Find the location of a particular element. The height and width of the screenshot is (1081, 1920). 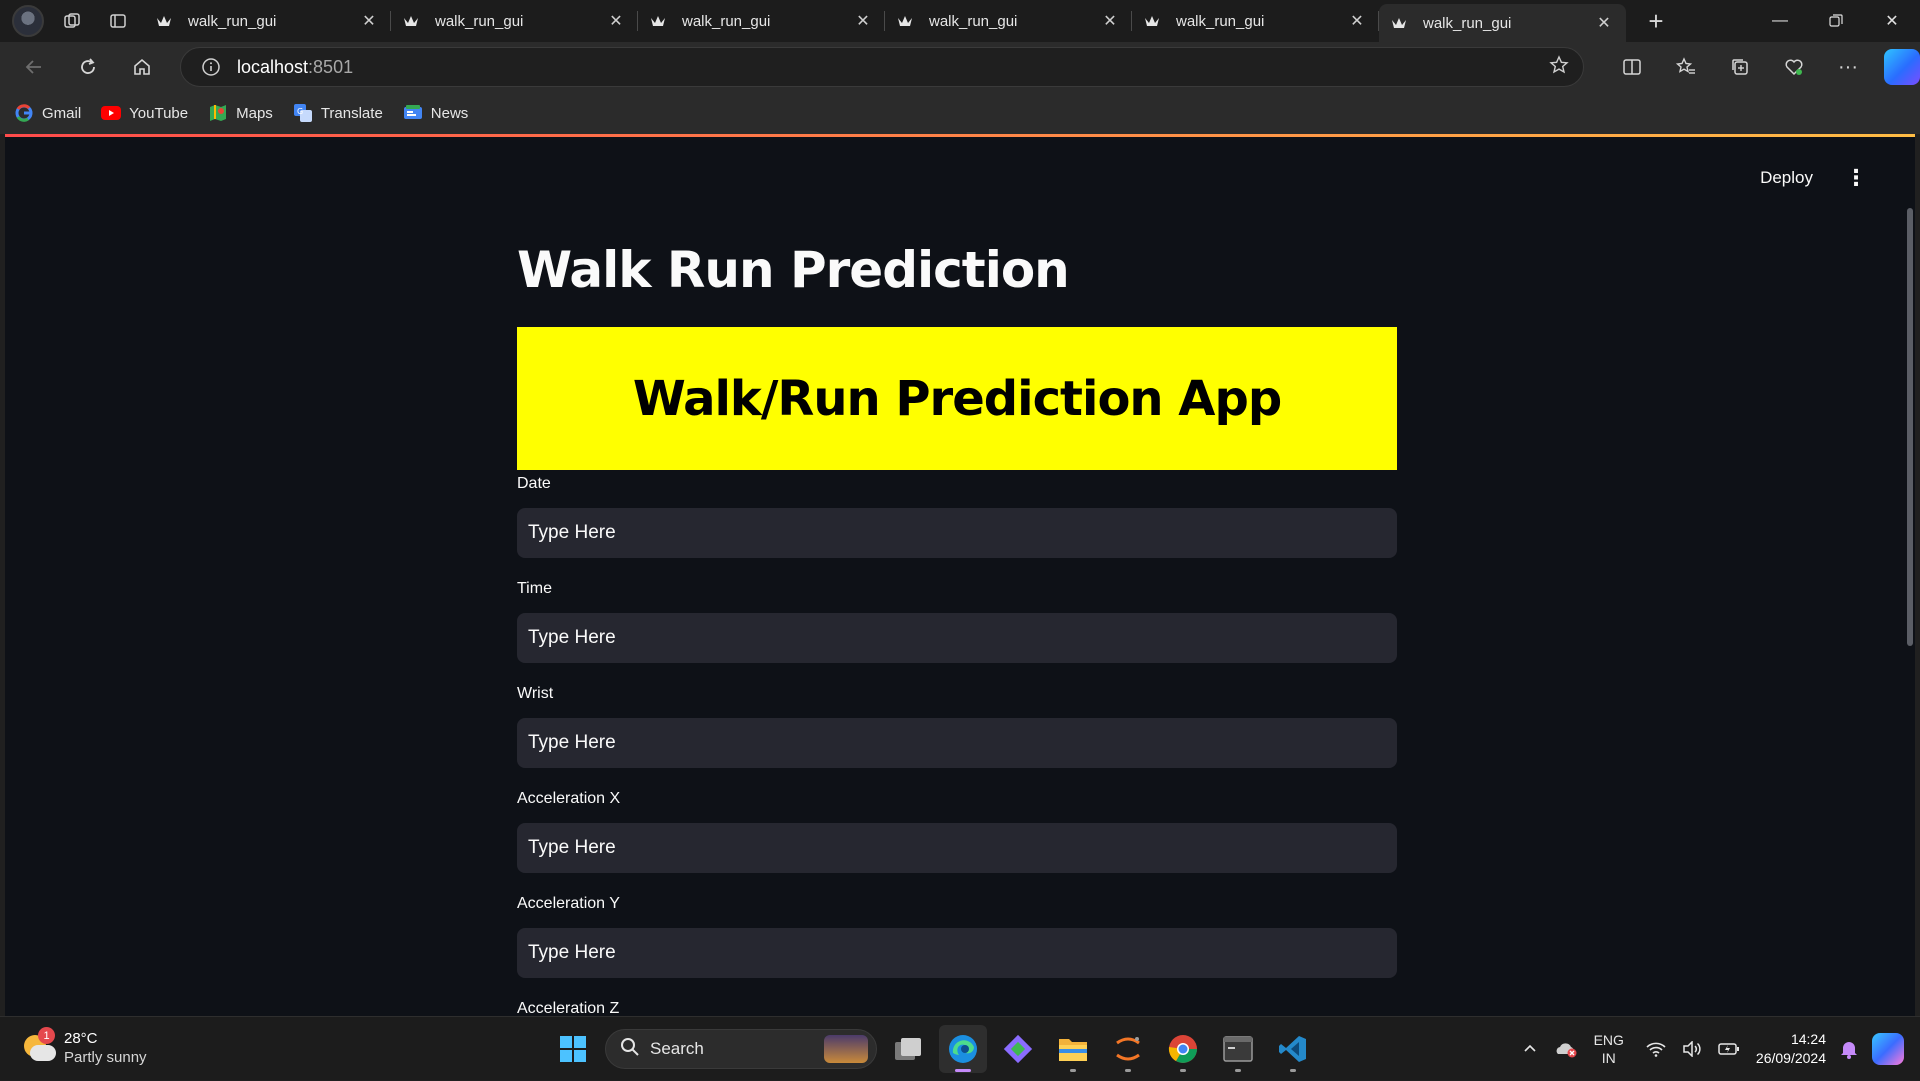

partly-sunny-icon: 1 is located at coordinates (39, 1046).